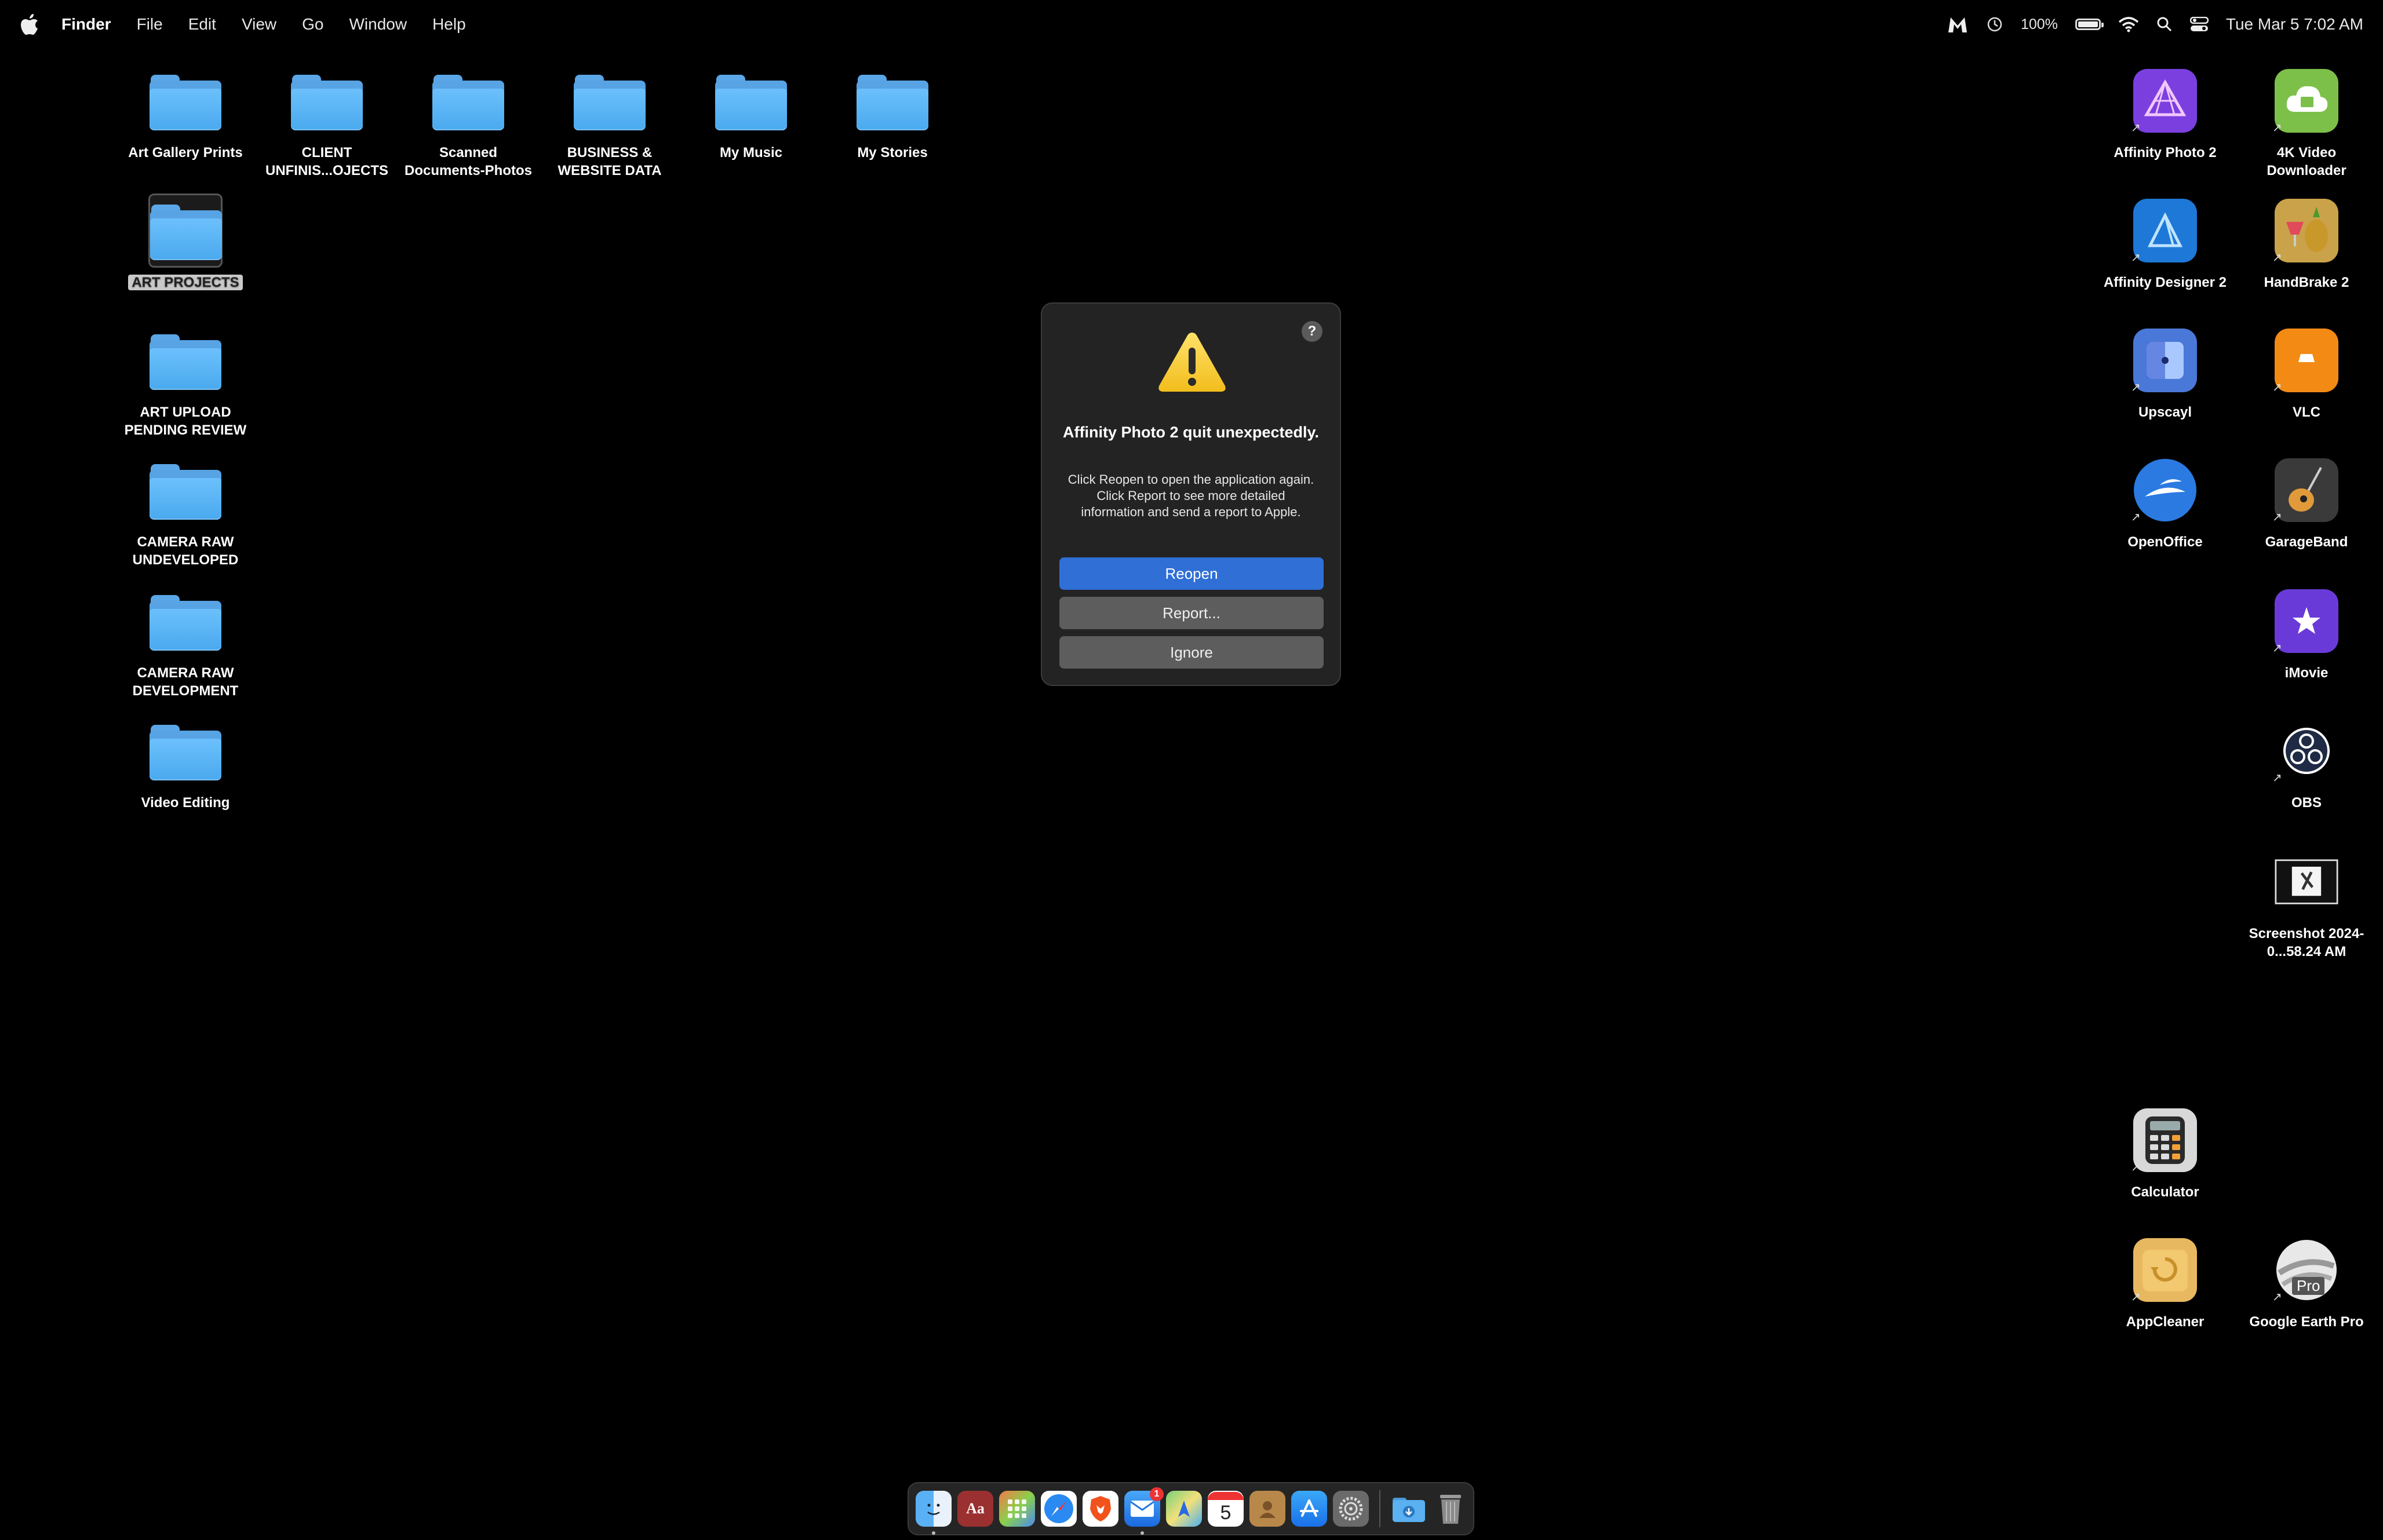  What do you see at coordinates (186, 282) in the screenshot?
I see `folder-label: ART PROJECTS` at bounding box center [186, 282].